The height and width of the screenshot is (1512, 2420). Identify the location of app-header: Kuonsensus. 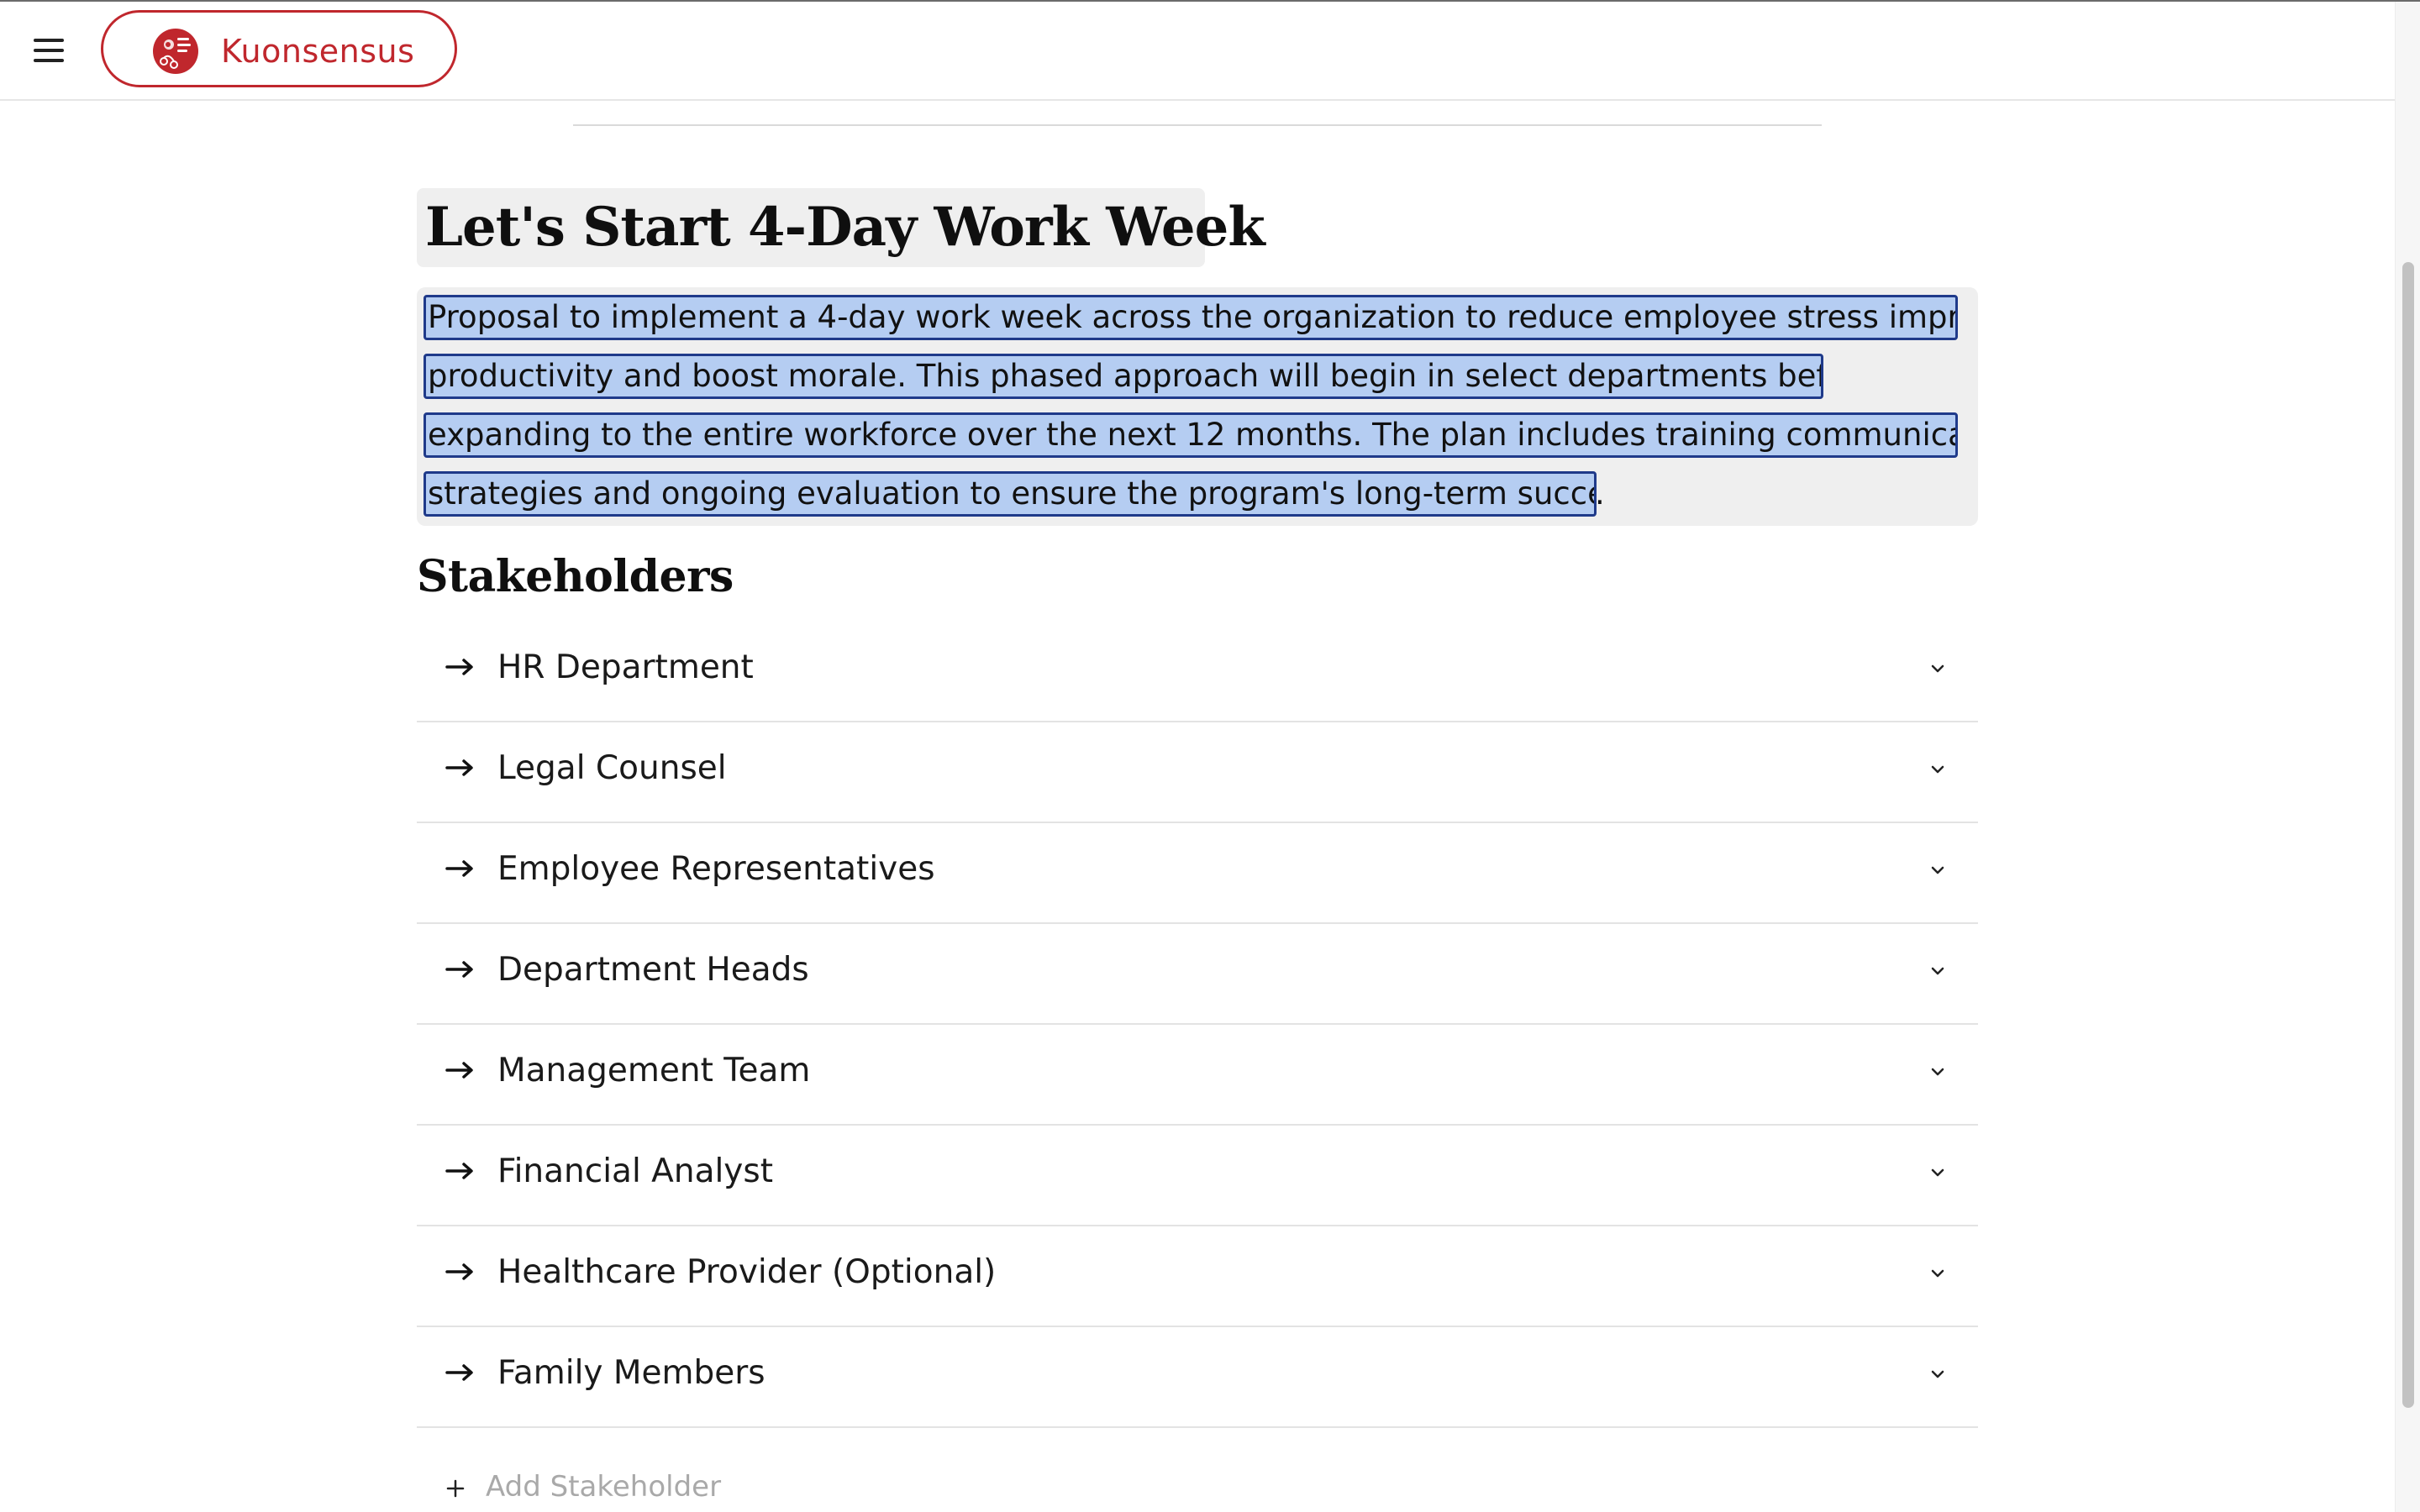
(1197, 51).